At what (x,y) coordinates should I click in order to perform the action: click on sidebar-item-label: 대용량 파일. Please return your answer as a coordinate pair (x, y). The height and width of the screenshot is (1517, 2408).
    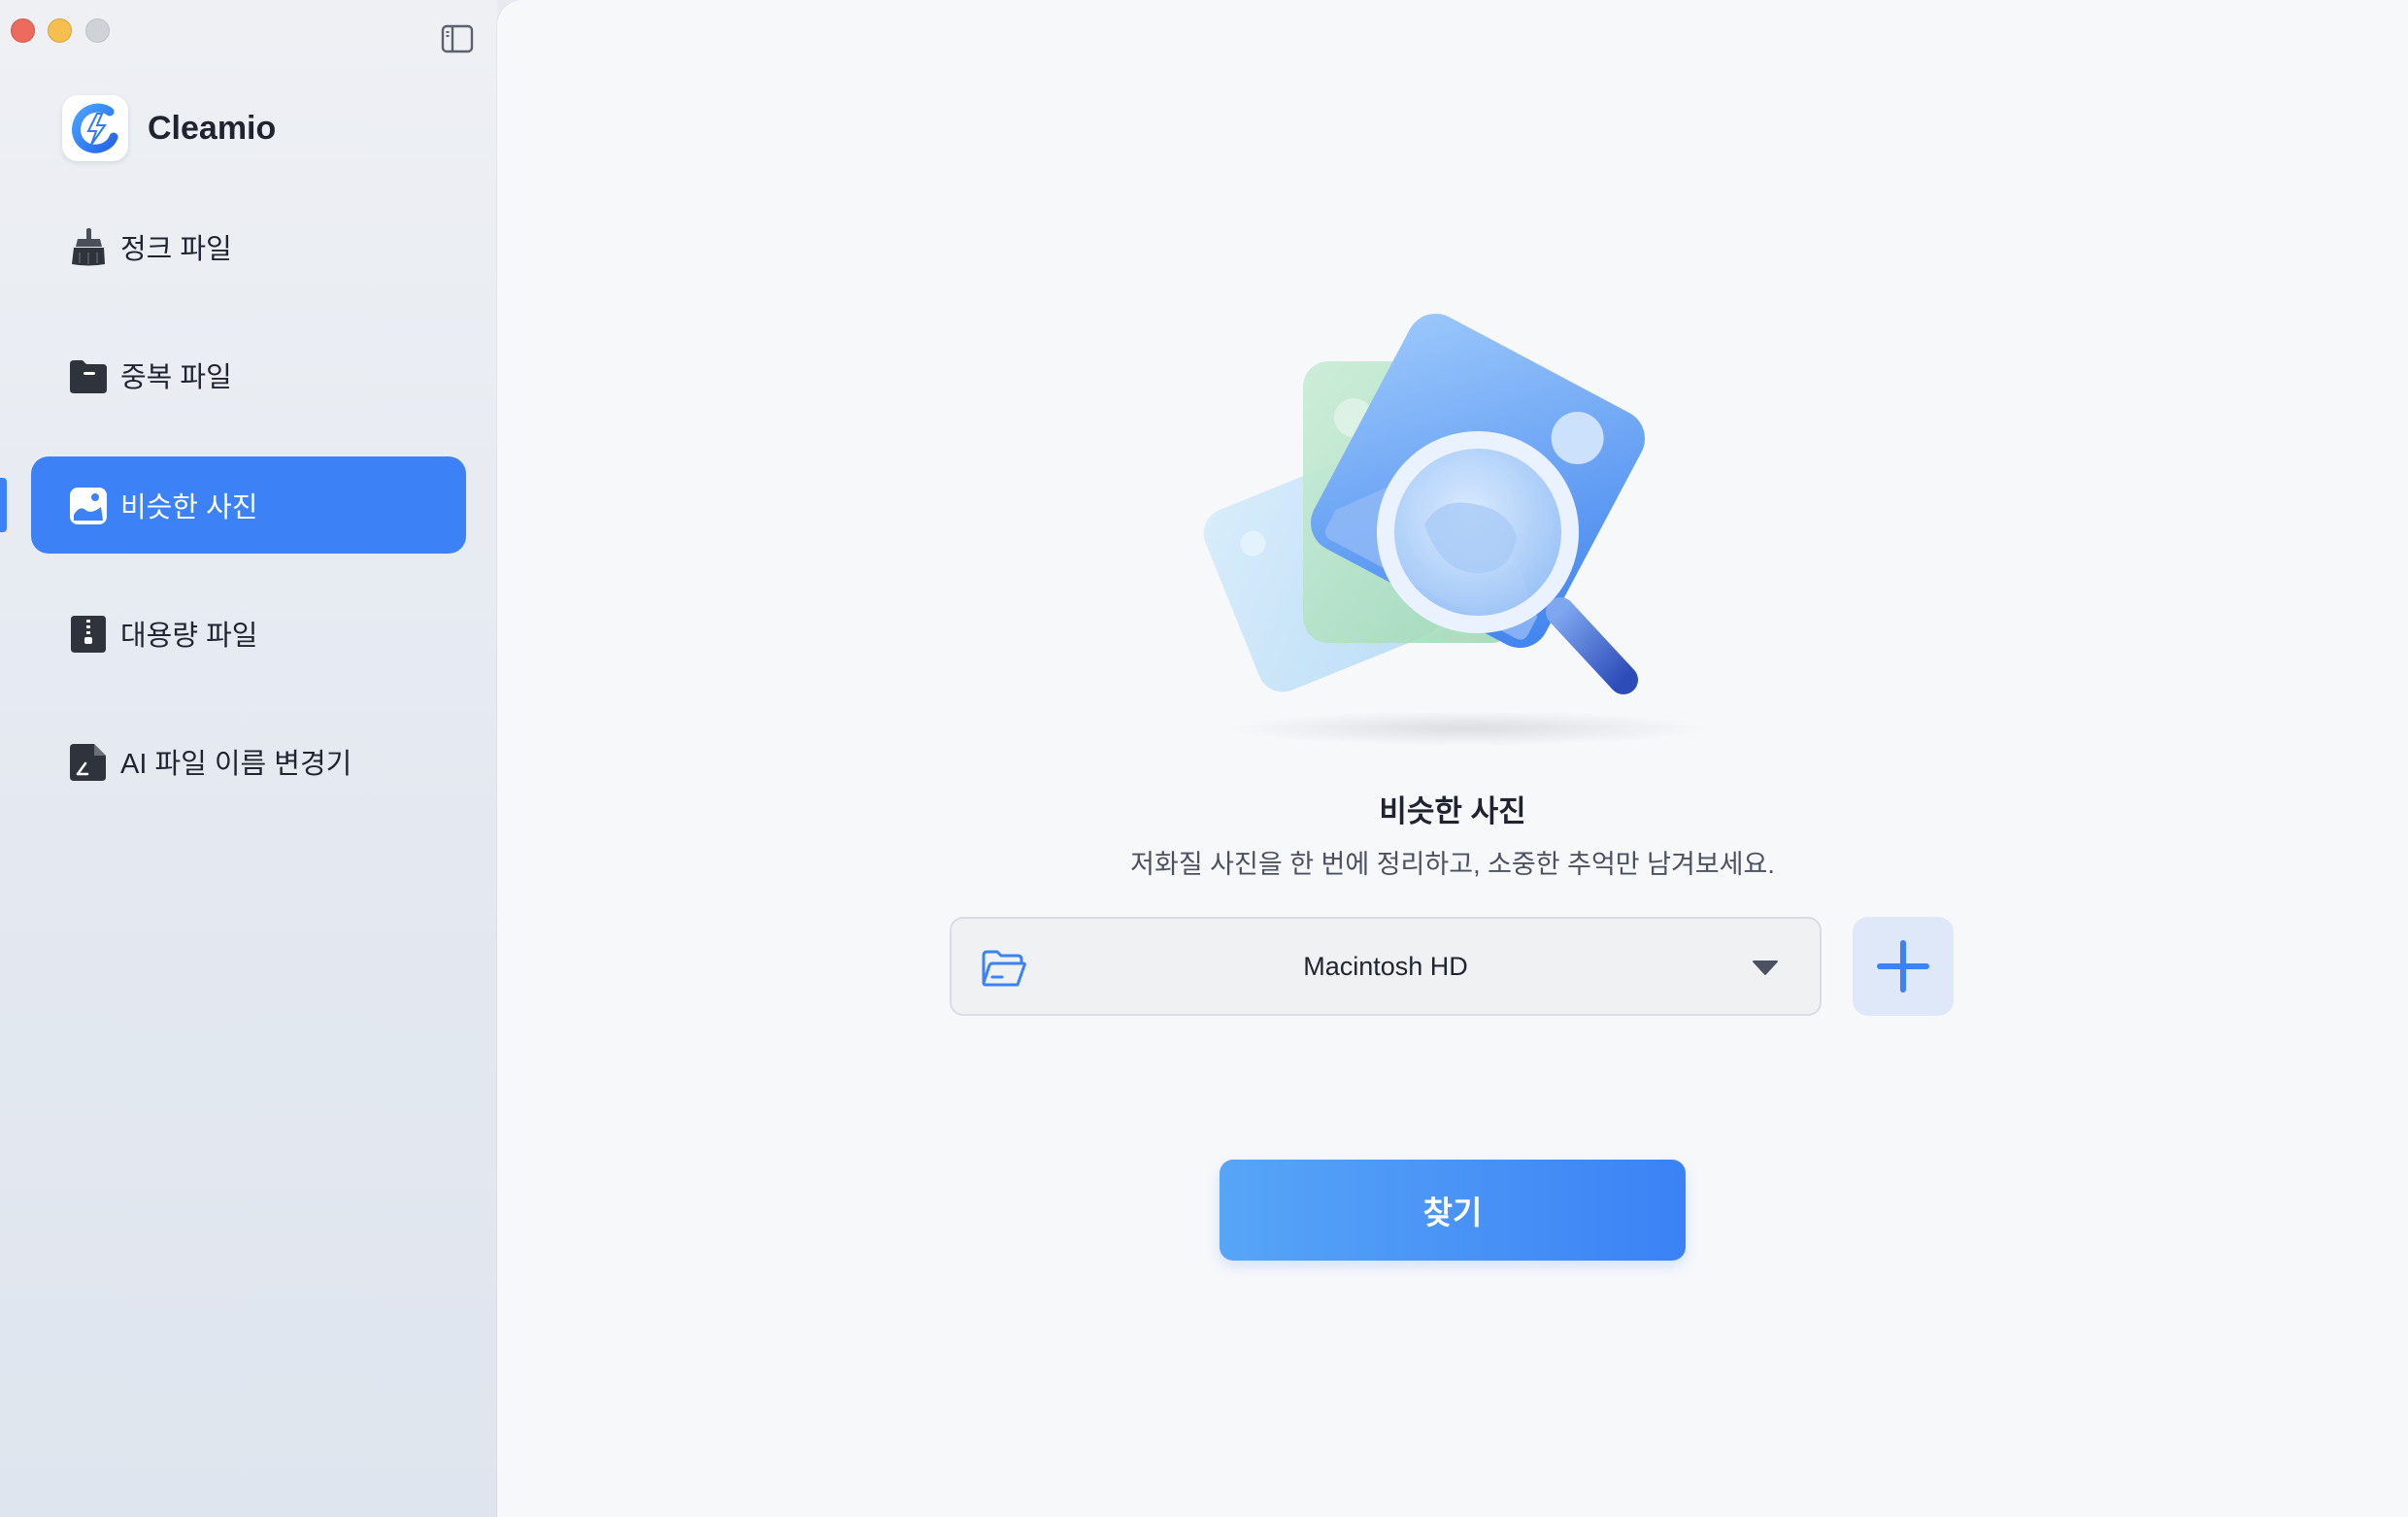
    Looking at the image, I should click on (189, 636).